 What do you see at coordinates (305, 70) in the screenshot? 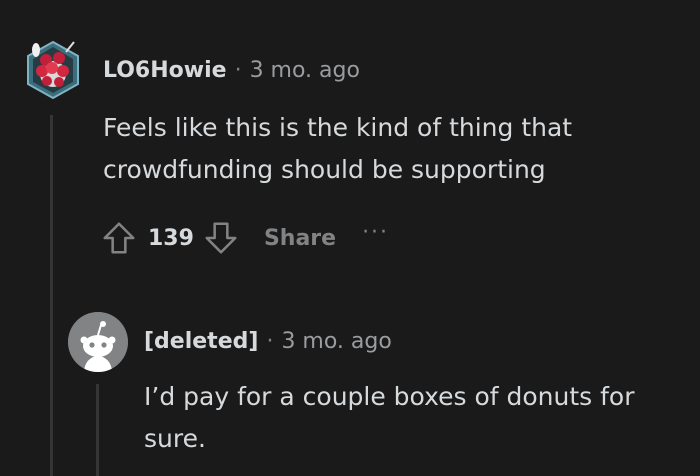
I see `comment-timestamp: 3 mo. ago` at bounding box center [305, 70].